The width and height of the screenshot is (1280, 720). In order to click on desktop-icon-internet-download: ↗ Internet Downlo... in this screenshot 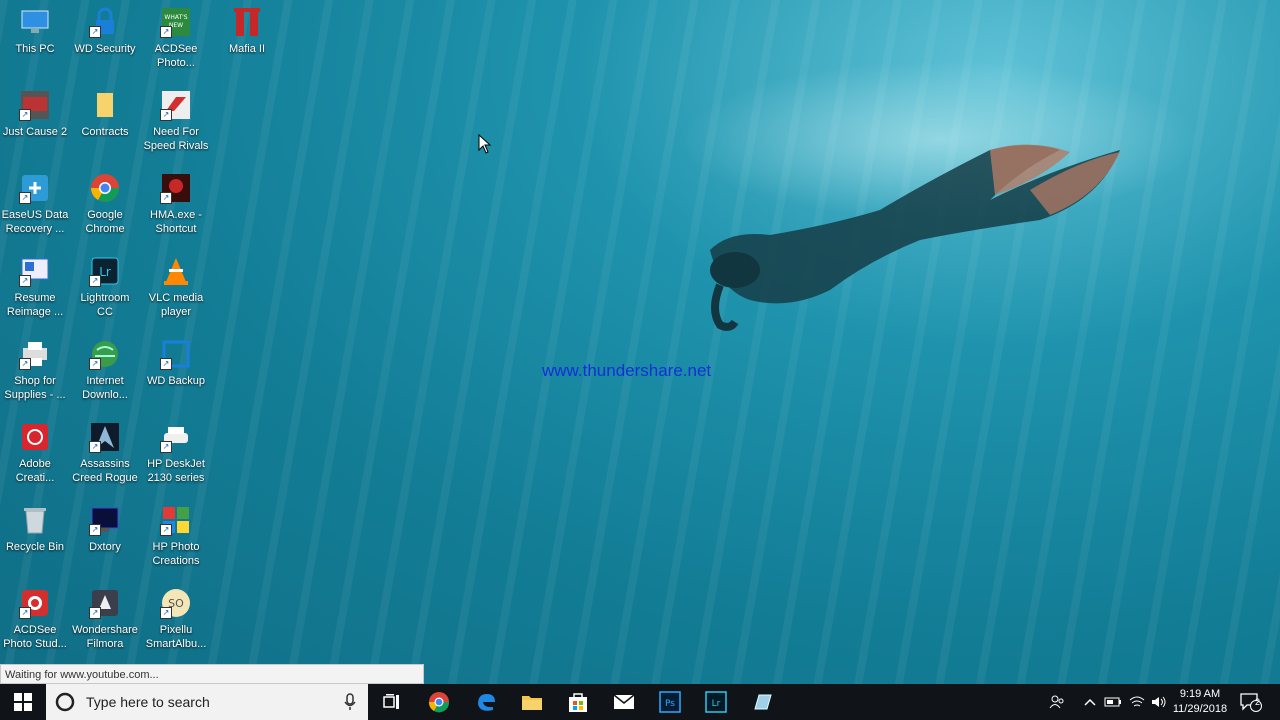, I will do `click(105, 376)`.